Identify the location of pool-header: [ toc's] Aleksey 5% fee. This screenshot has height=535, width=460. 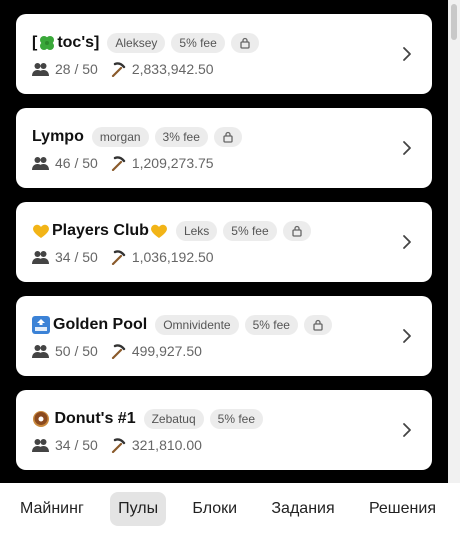
(148, 43).